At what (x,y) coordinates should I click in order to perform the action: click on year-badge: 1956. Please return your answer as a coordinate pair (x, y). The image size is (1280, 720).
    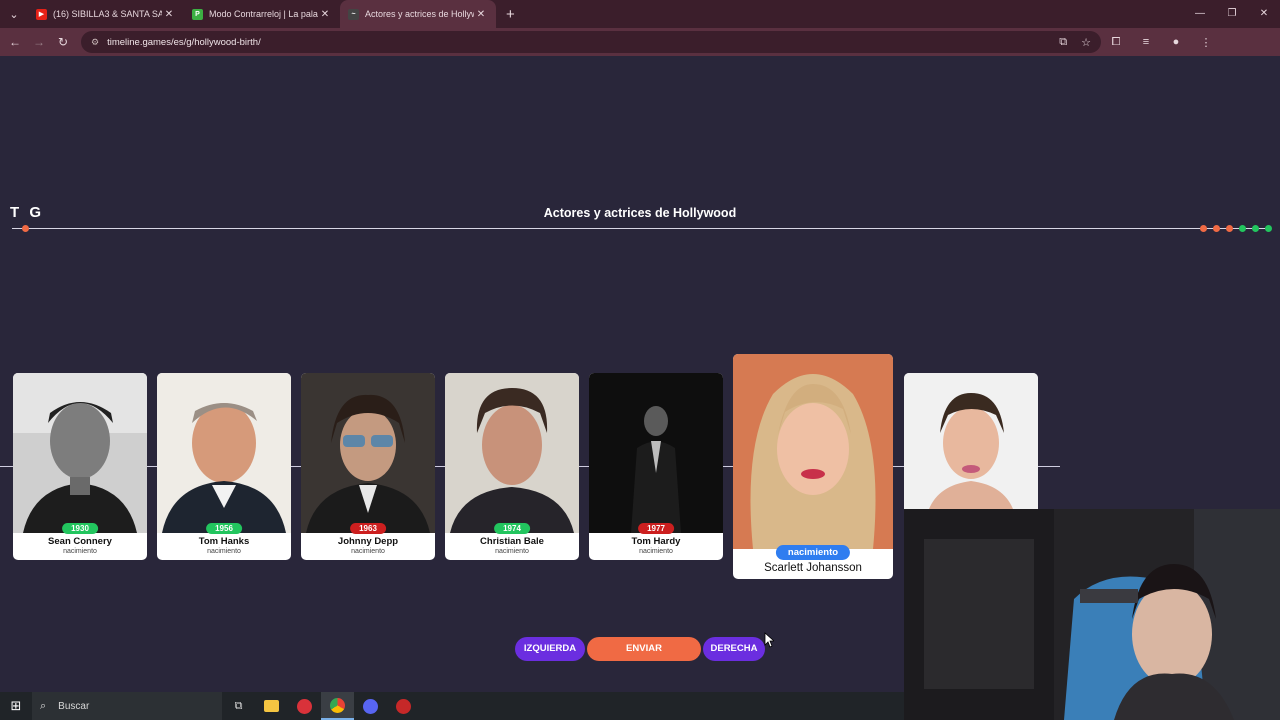
    Looking at the image, I should click on (224, 528).